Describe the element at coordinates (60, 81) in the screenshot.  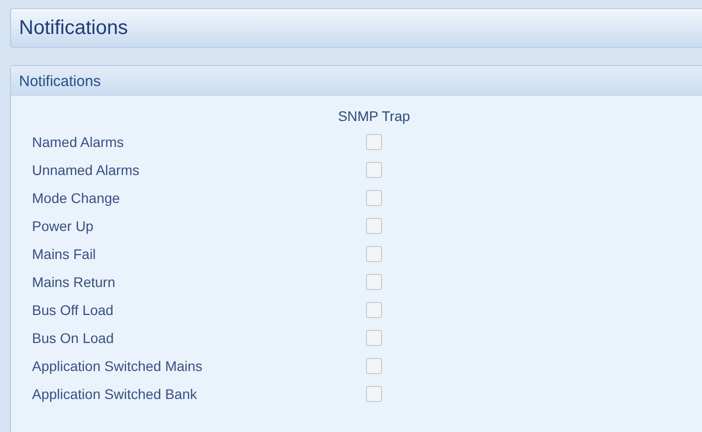
I see `panel-title: Notifications` at that location.